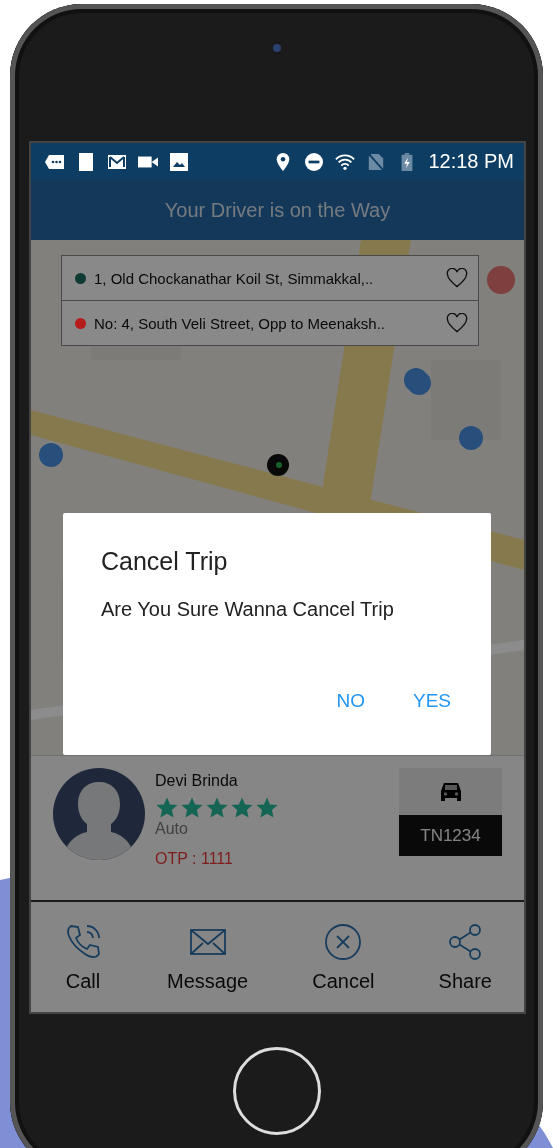 Image resolution: width=553 pixels, height=1148 pixels. What do you see at coordinates (376, 161) in the screenshot?
I see `no-sim-icon` at bounding box center [376, 161].